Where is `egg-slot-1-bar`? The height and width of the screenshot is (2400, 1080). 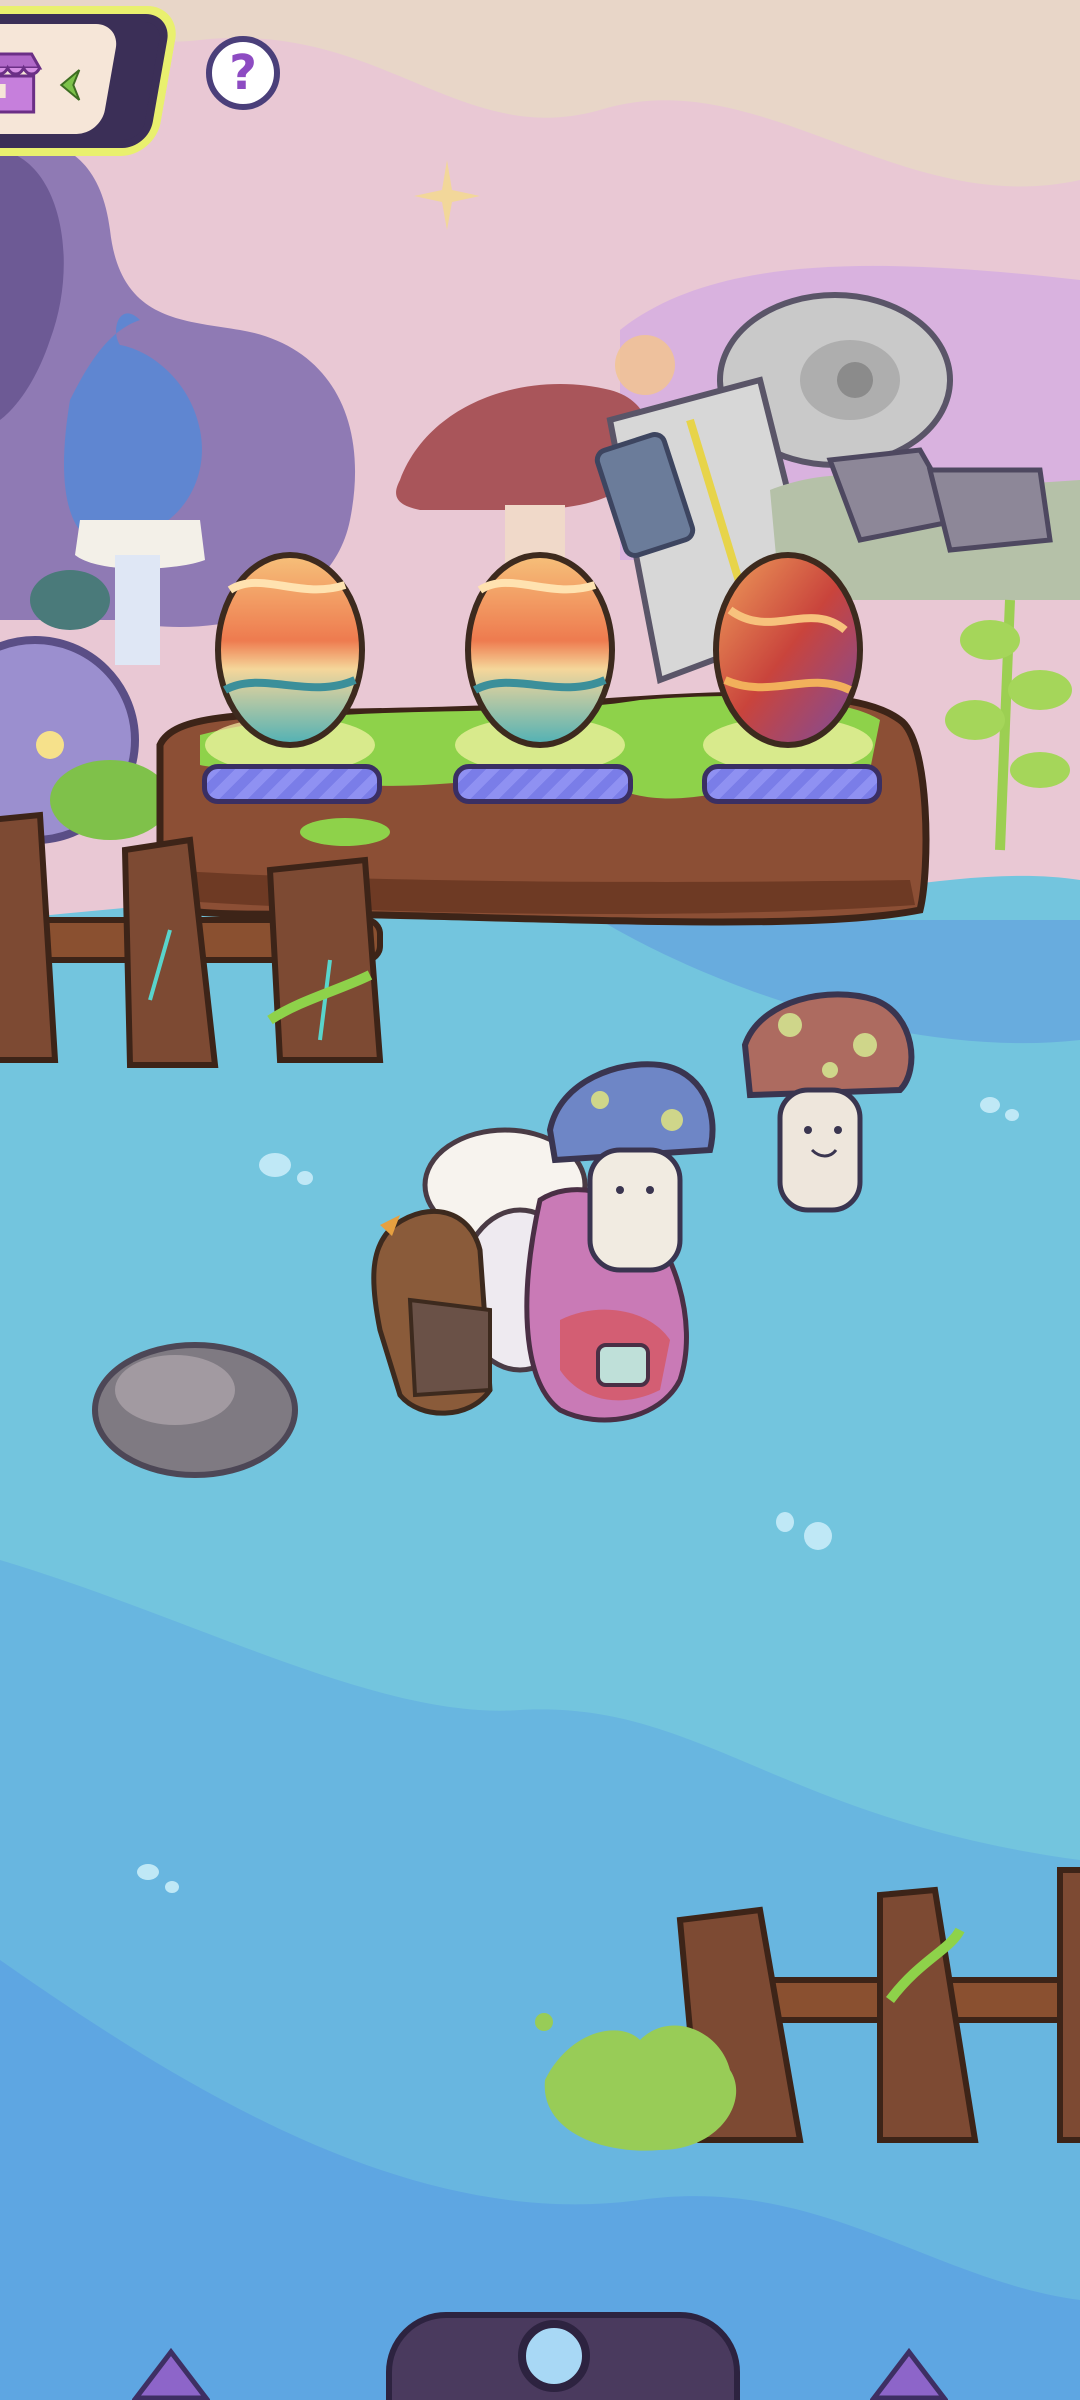 egg-slot-1-bar is located at coordinates (292, 784).